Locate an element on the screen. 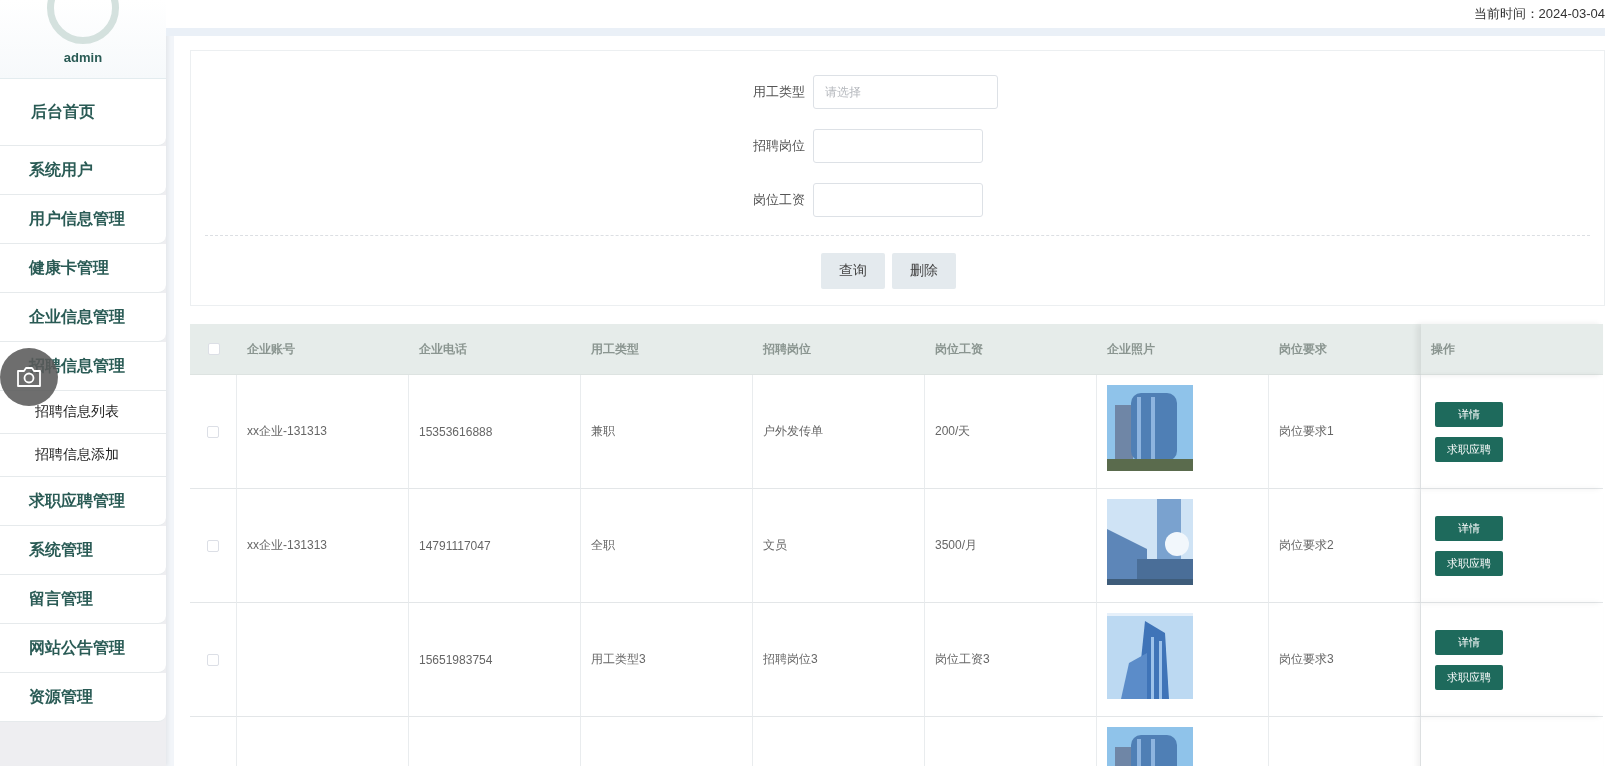  table-cell: 岗位要求3 is located at coordinates (1345, 660).